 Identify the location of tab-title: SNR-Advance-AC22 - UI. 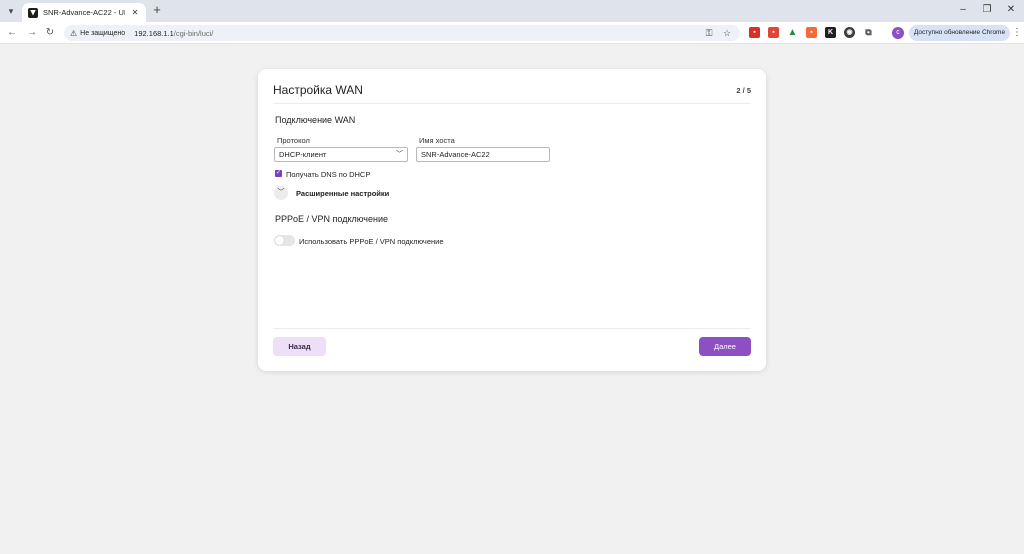
(84, 12).